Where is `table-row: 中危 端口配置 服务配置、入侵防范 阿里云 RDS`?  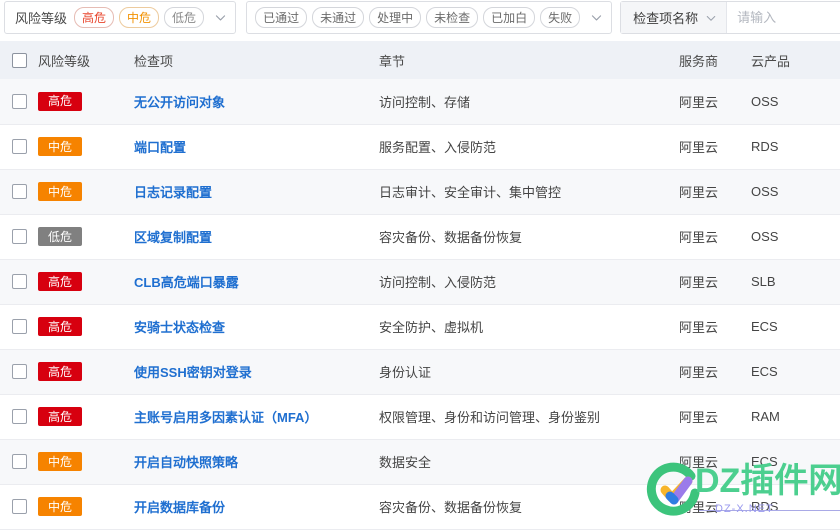
table-row: 中危 端口配置 服务配置、入侵防范 阿里云 RDS is located at coordinates (420, 146).